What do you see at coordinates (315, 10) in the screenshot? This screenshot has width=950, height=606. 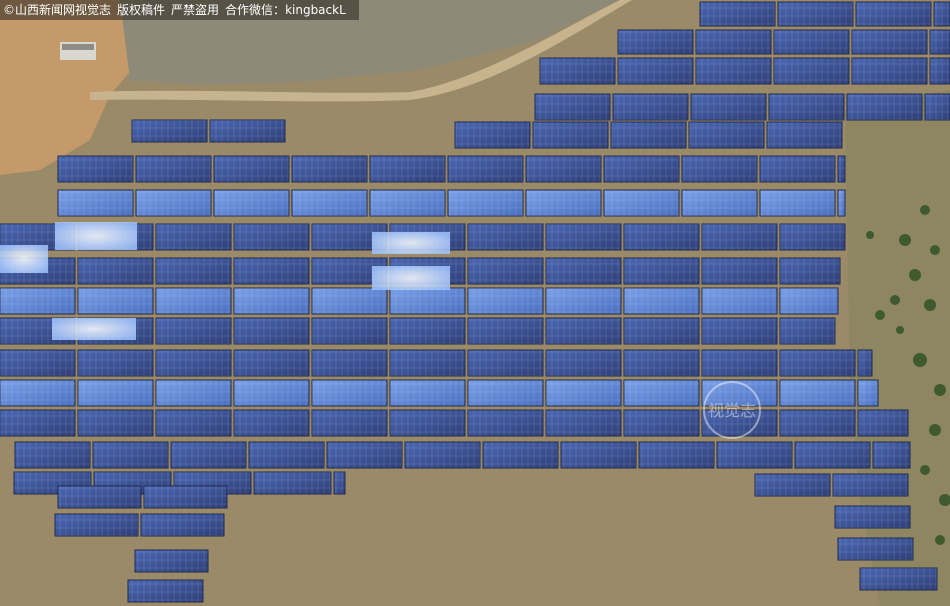 I see `caption-contact-id: kingbackL` at bounding box center [315, 10].